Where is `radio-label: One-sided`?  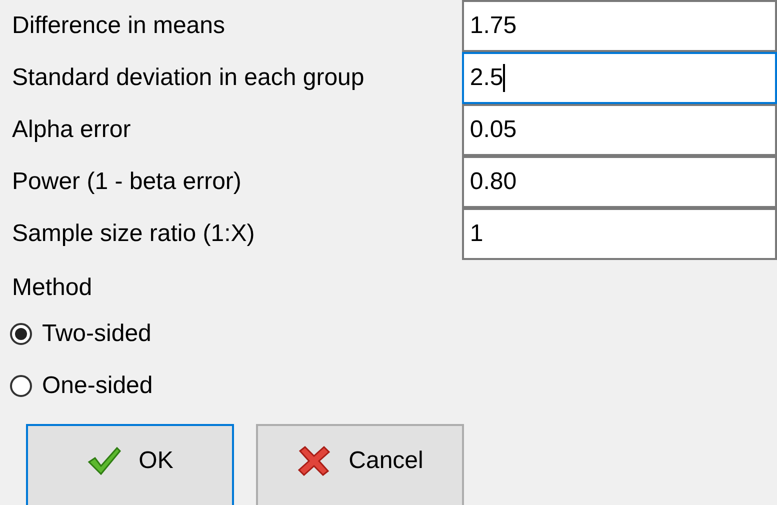
radio-label: One-sided is located at coordinates (97, 386).